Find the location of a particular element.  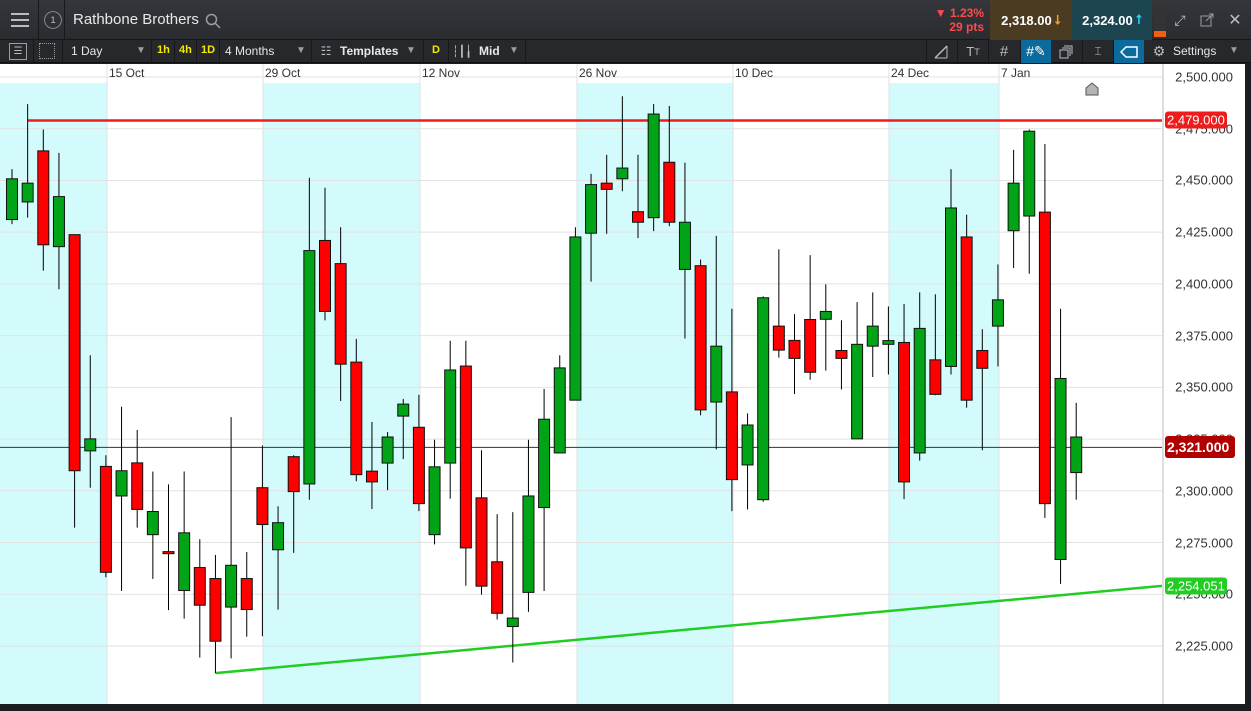

crosshair-icon: ⌶ is located at coordinates (1098, 51).